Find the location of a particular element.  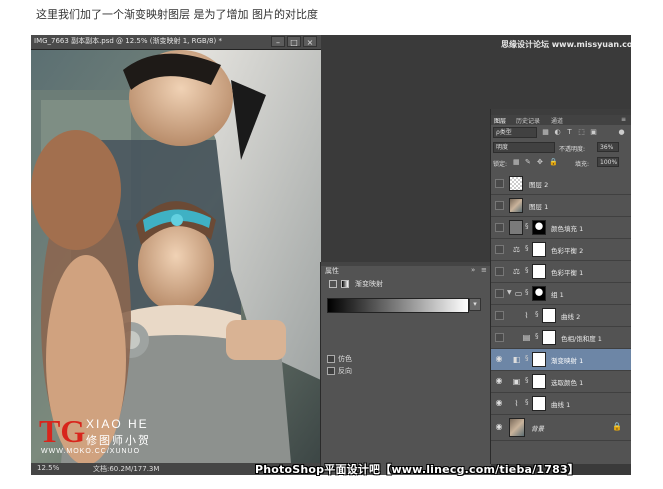

tab-history: 历史记录 is located at coordinates (528, 120).